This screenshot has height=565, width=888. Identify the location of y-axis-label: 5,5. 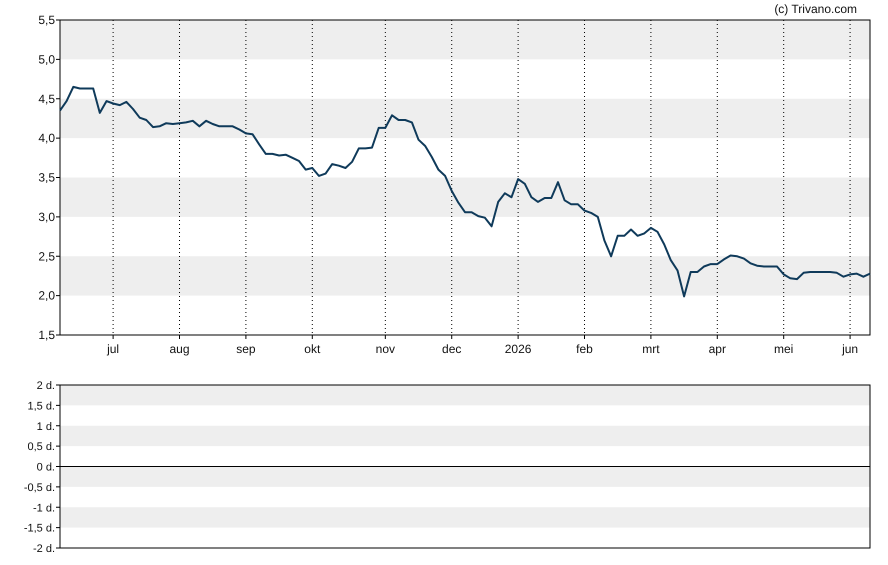
(46, 20).